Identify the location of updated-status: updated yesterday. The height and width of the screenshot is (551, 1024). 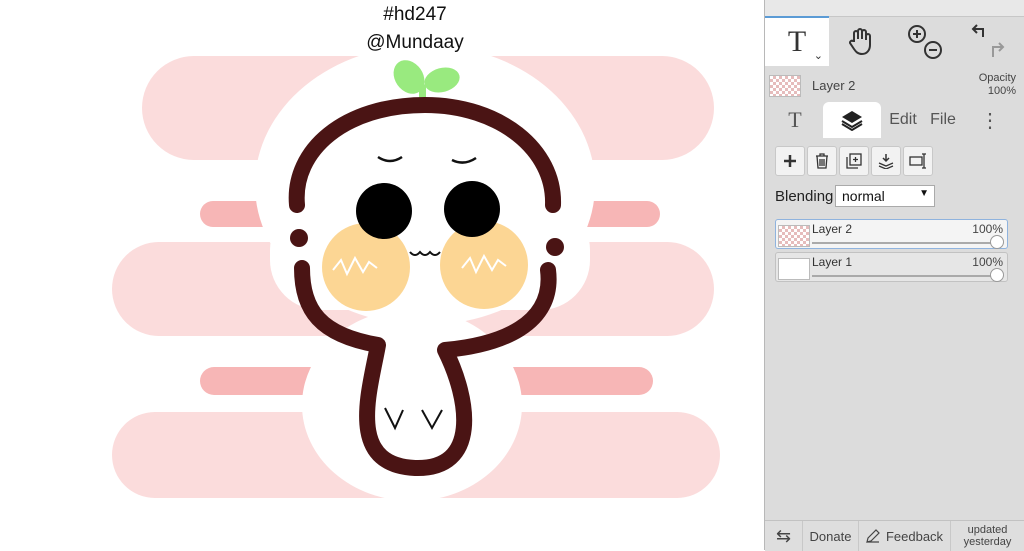
(987, 536).